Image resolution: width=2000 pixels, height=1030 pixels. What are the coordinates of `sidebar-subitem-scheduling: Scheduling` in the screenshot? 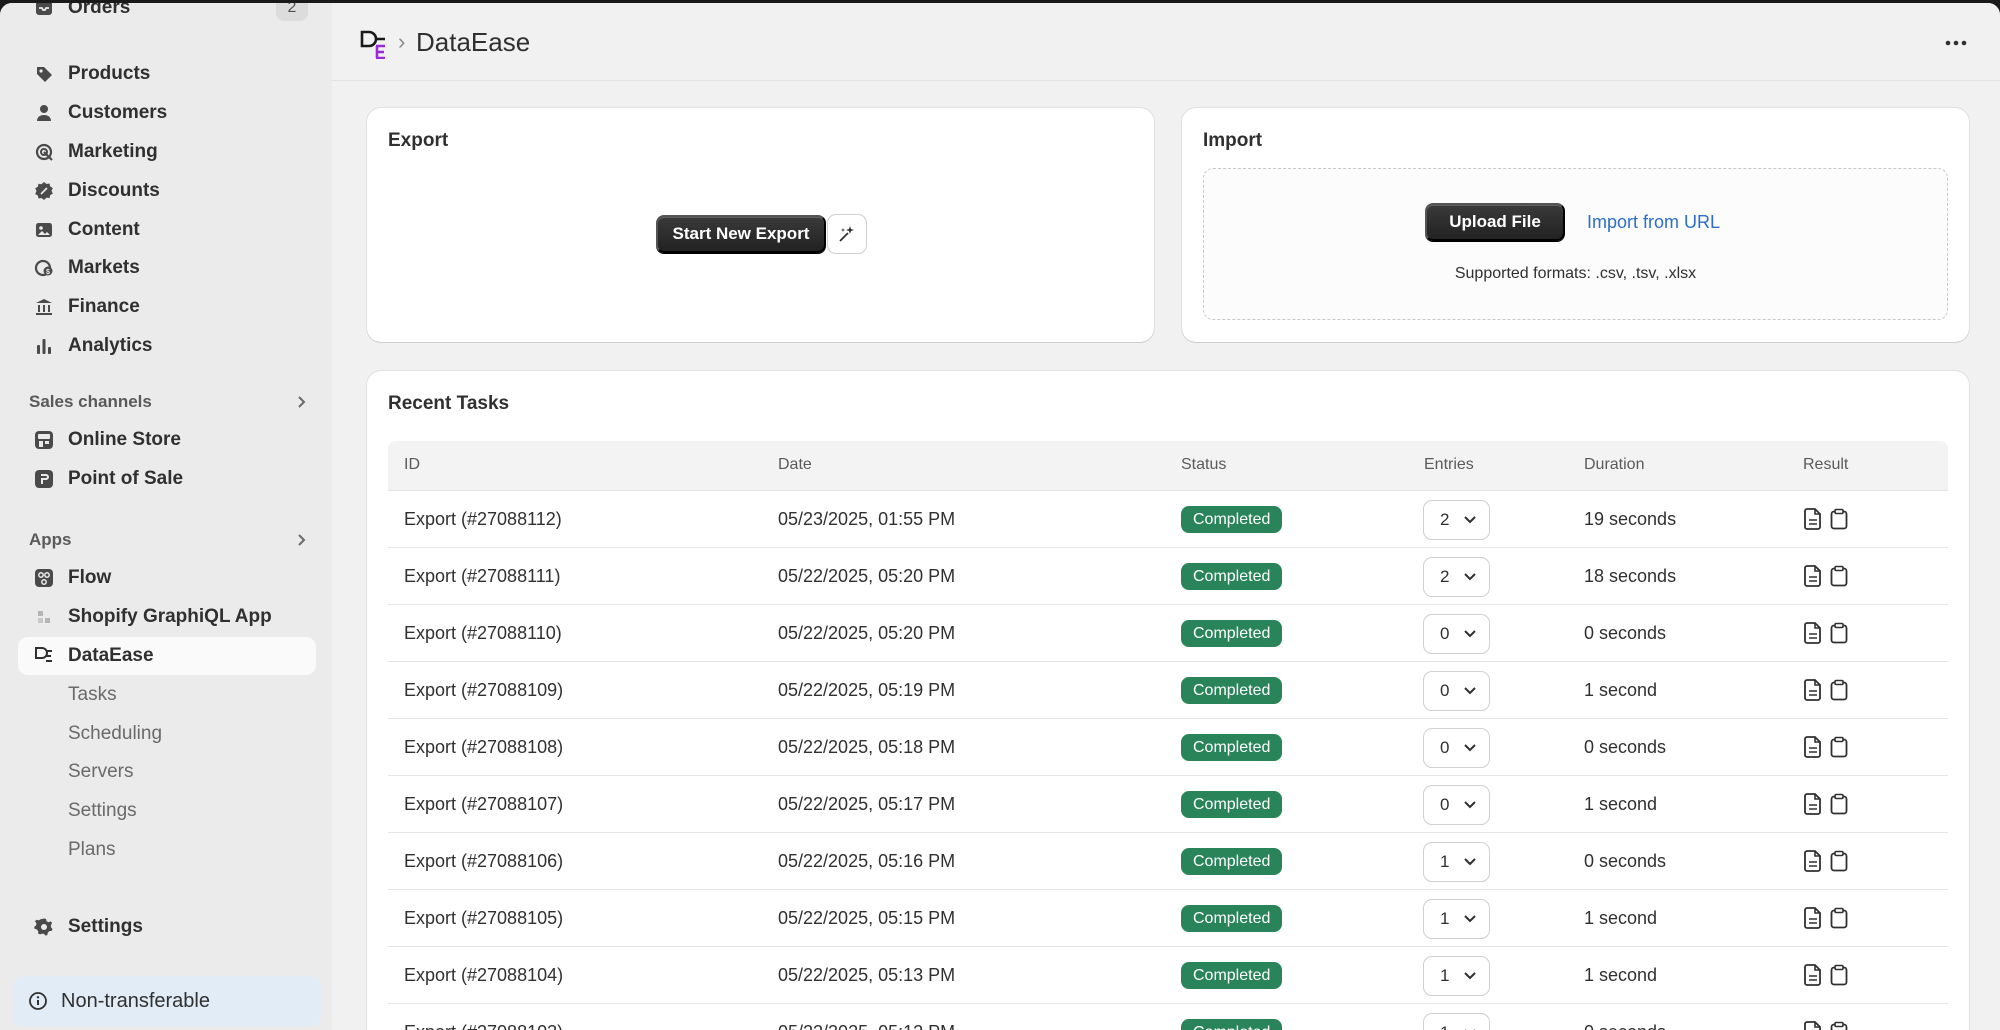 It's located at (115, 734).